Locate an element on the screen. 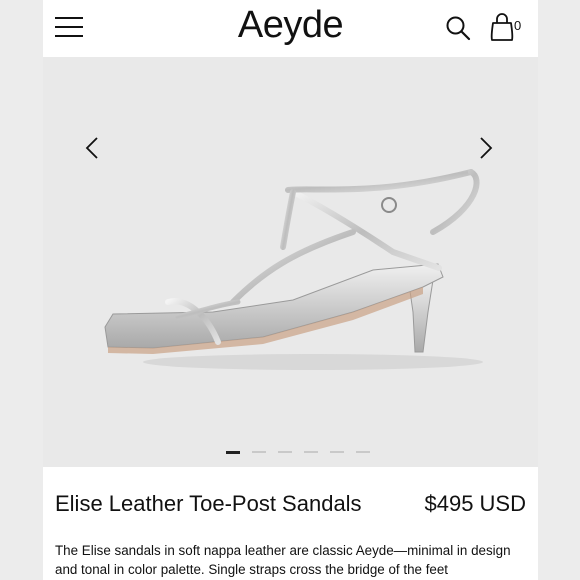  product-title: Elise Leather Toe-Post Sandals is located at coordinates (208, 503).